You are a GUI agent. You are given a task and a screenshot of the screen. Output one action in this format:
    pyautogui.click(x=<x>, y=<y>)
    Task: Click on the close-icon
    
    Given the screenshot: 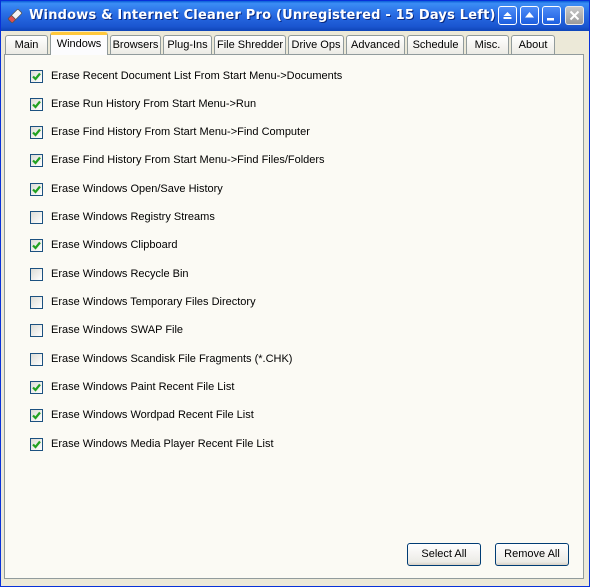 What is the action you would take?
    pyautogui.click(x=574, y=15)
    